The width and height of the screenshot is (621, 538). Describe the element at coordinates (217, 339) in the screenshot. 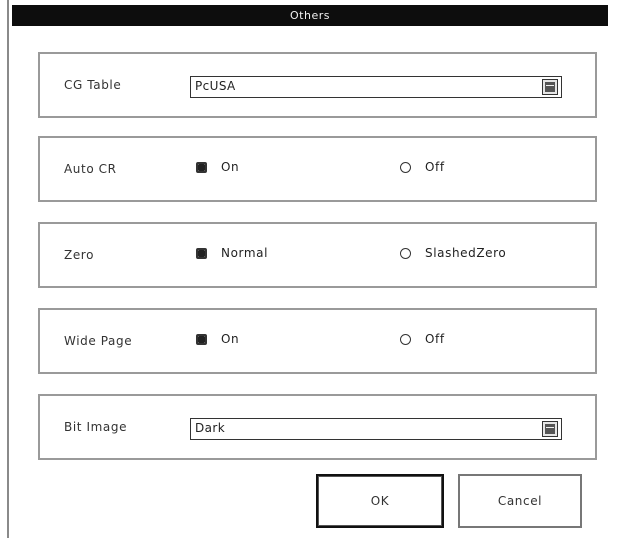

I see `wide-page-on-radio: On` at that location.